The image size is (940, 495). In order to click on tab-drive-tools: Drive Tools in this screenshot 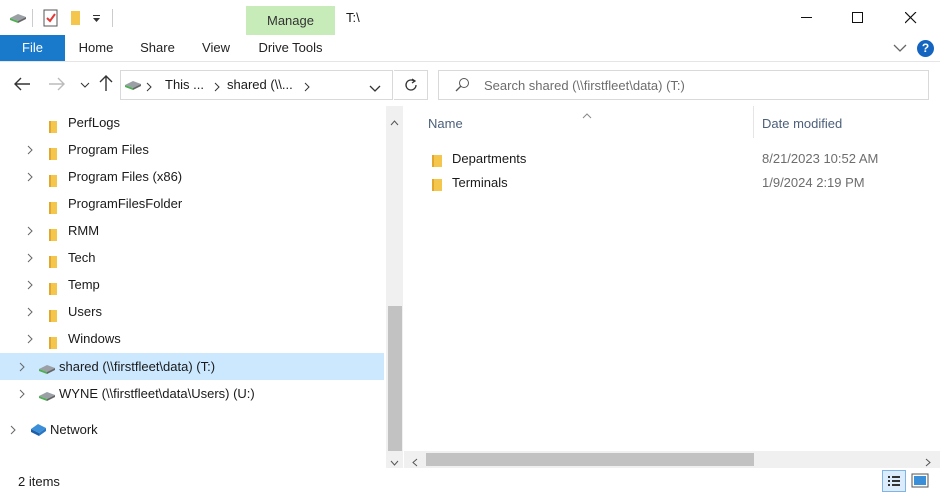, I will do `click(290, 48)`.